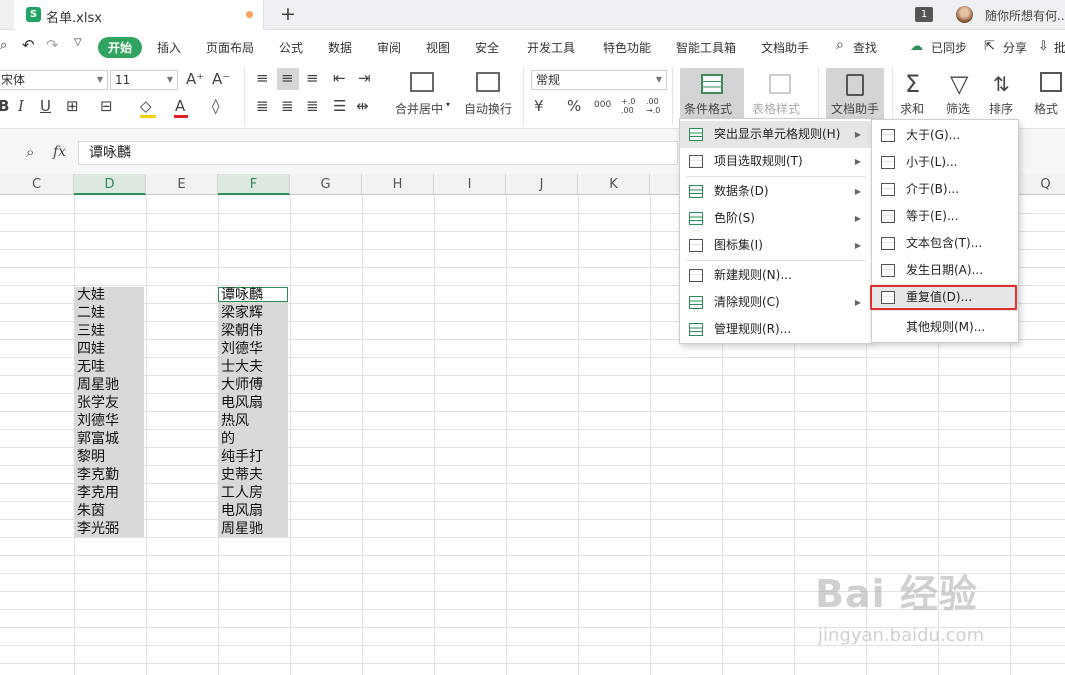 This screenshot has width=1065, height=675. I want to click on tab-formula: 公式, so click(291, 47).